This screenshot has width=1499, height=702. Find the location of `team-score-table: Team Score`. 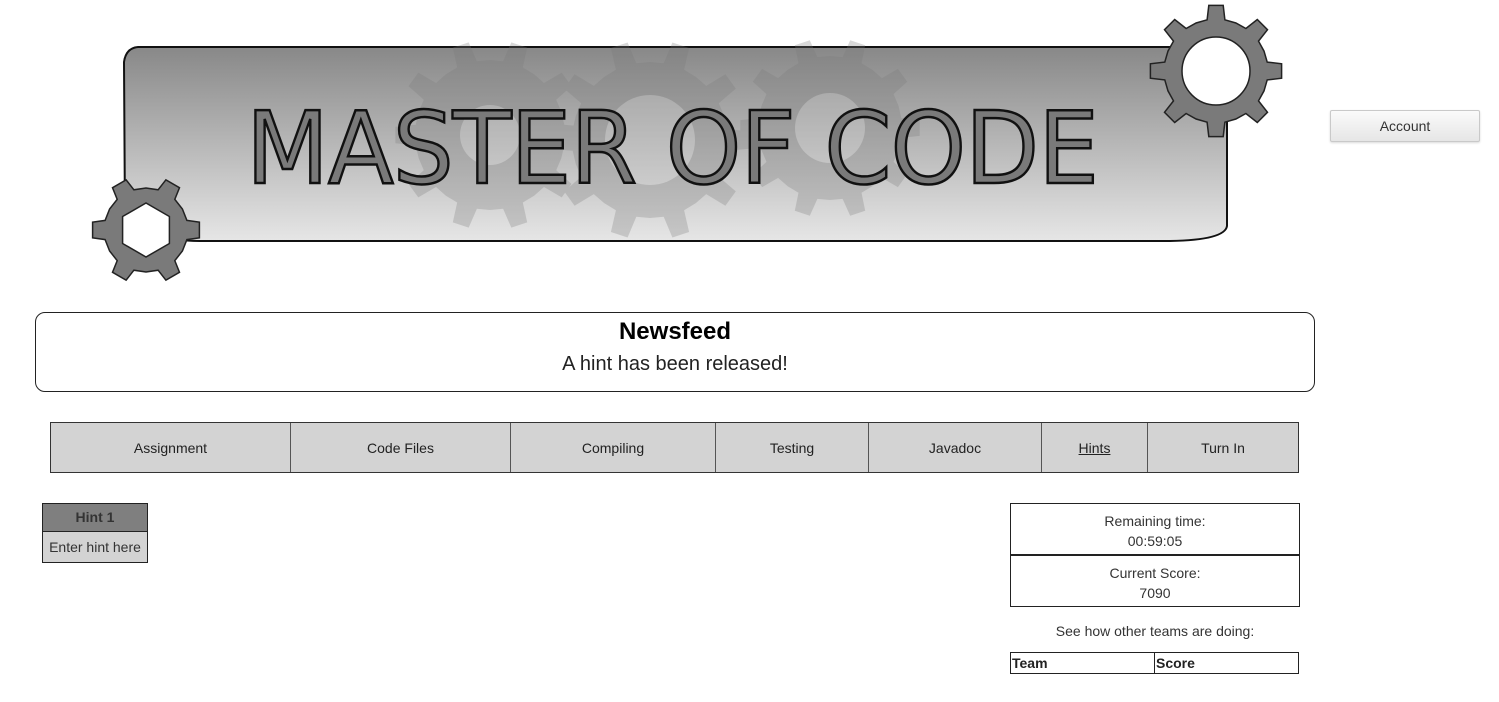

team-score-table: Team Score is located at coordinates (1154, 663).